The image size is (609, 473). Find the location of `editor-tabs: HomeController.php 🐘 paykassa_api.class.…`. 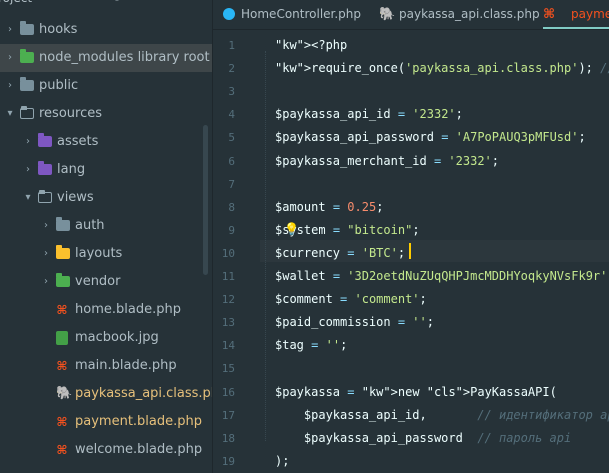

editor-tabs: HomeController.php 🐘 paykassa_api.class.… is located at coordinates (411, 15).